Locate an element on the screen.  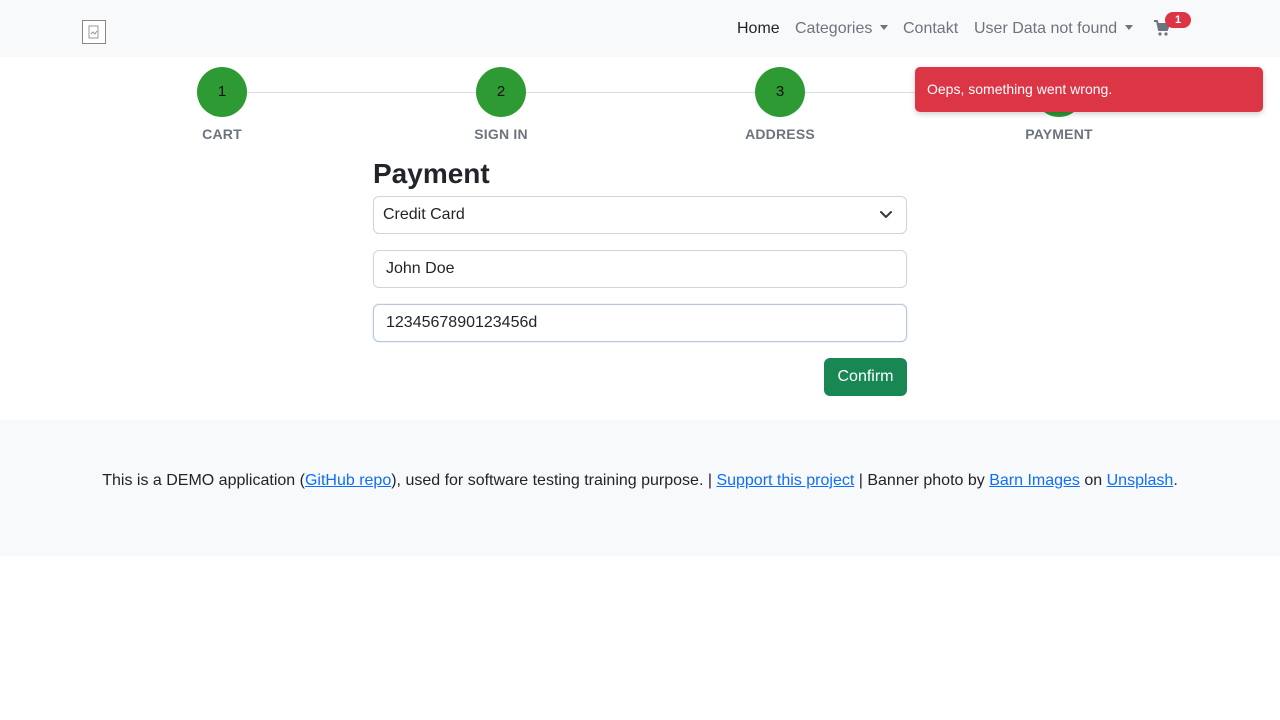
step-cart: 1 CART is located at coordinates (222, 104).